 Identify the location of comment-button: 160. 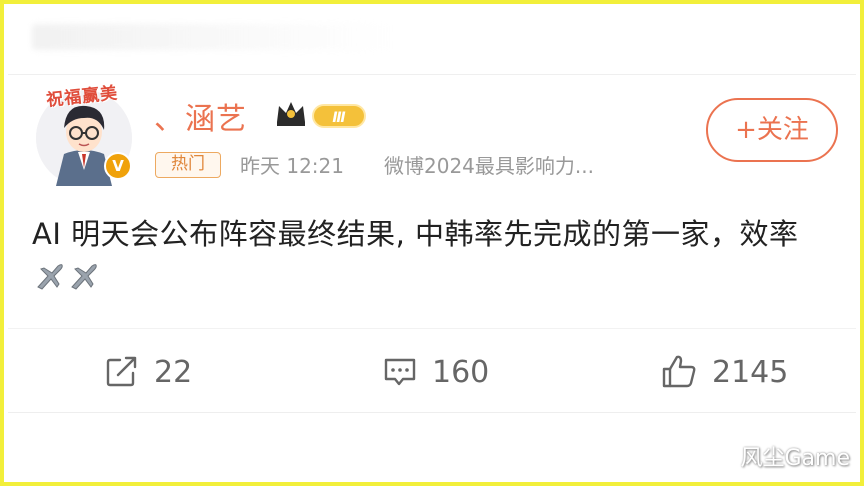
(435, 372).